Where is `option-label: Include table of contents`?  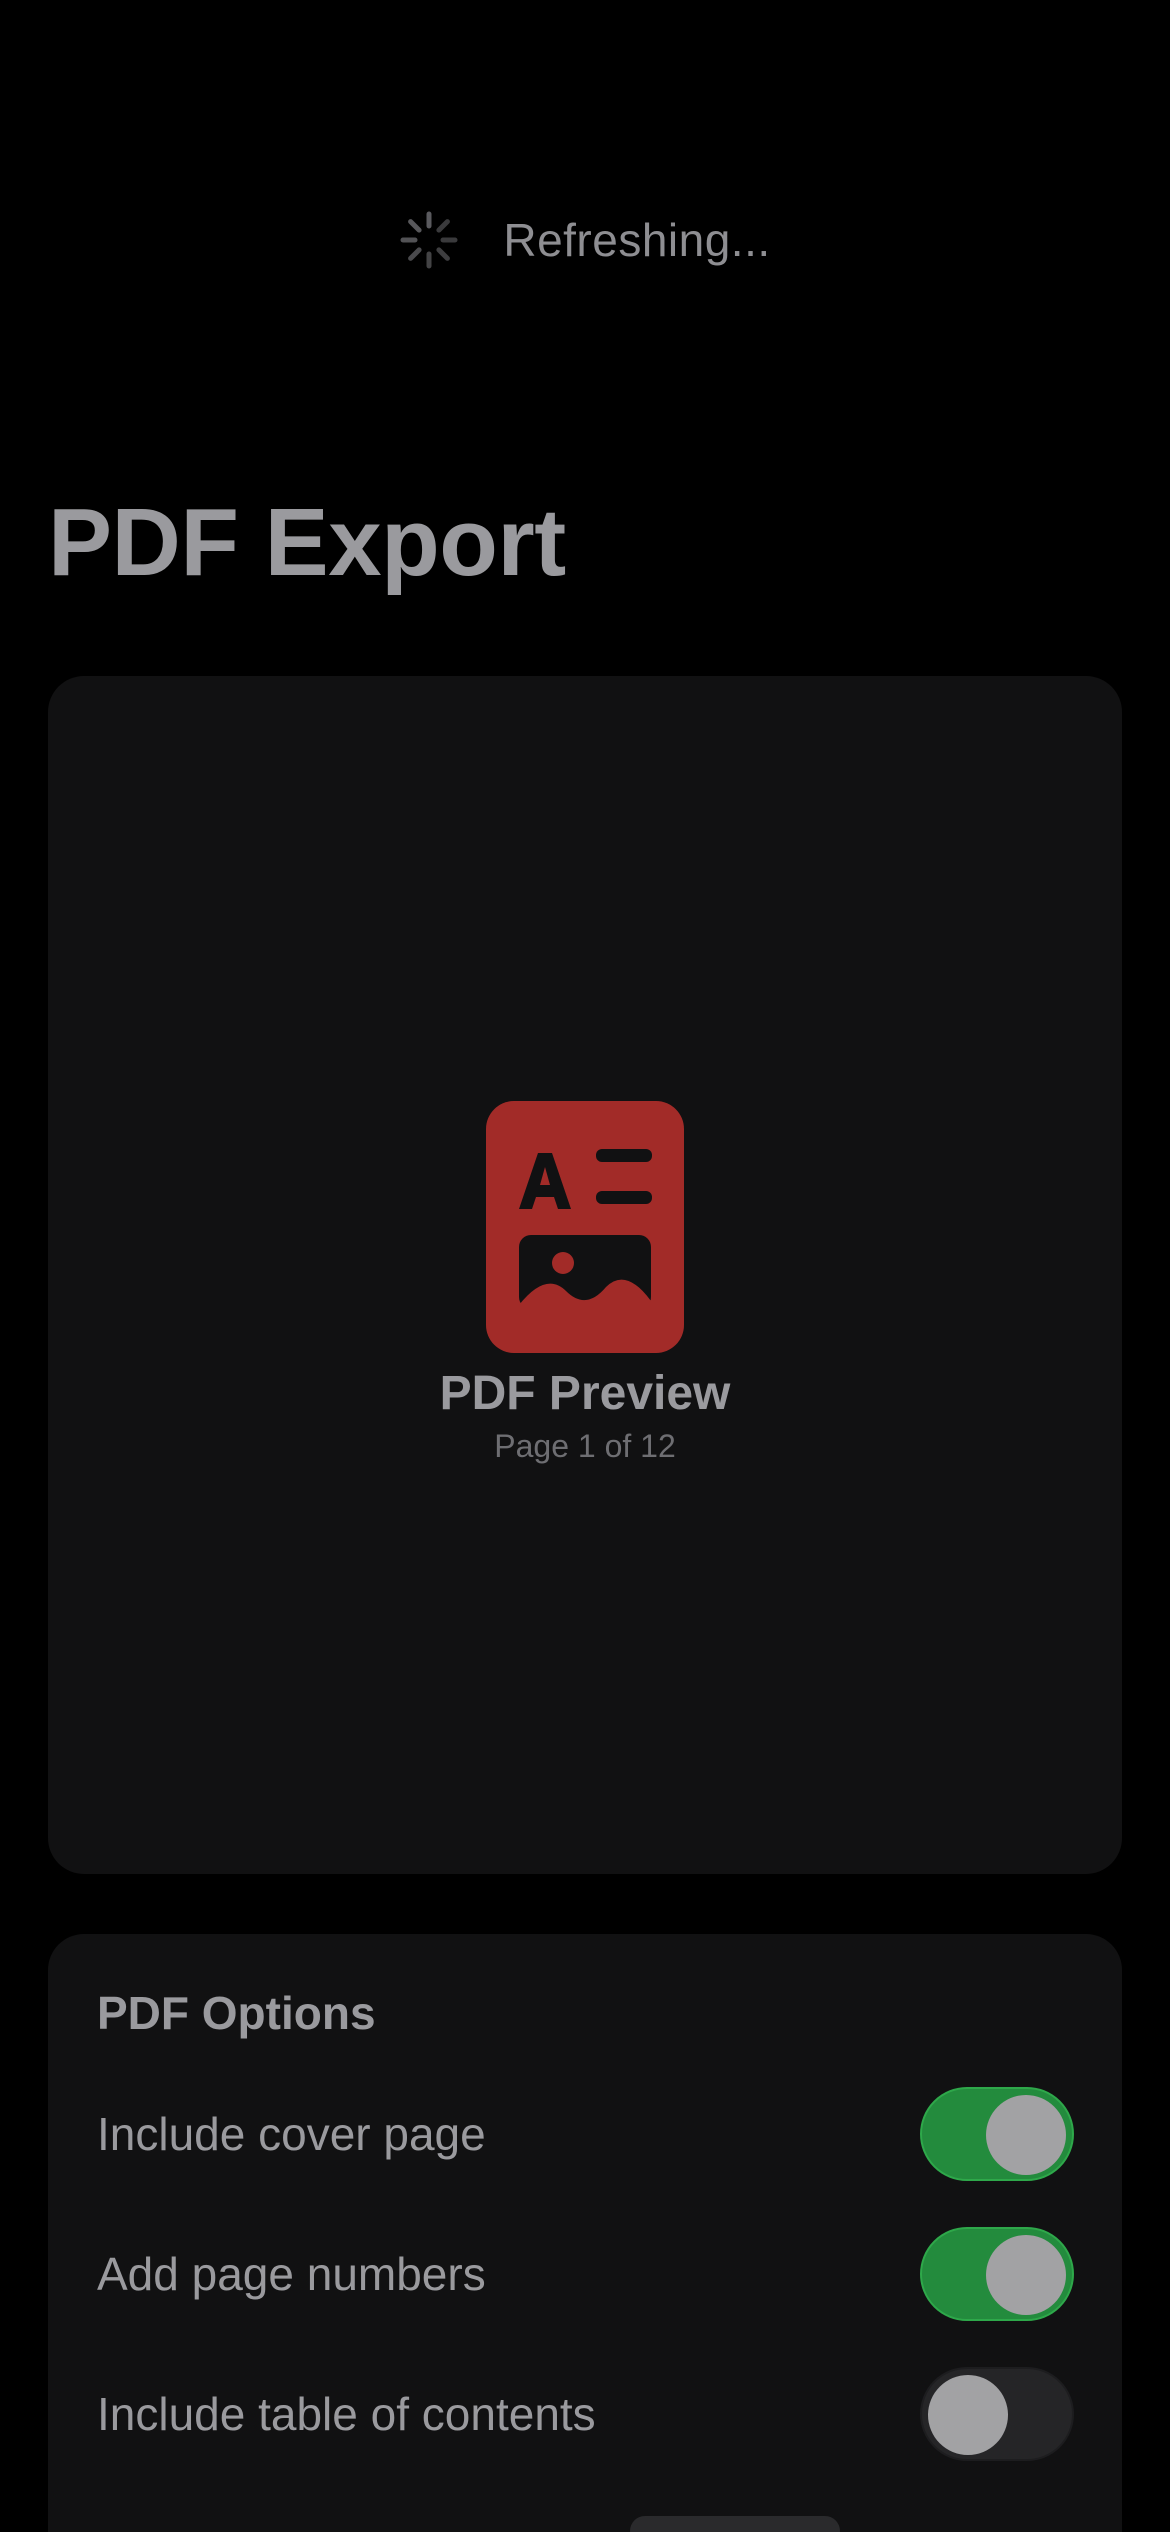
option-label: Include table of contents is located at coordinates (346, 2414).